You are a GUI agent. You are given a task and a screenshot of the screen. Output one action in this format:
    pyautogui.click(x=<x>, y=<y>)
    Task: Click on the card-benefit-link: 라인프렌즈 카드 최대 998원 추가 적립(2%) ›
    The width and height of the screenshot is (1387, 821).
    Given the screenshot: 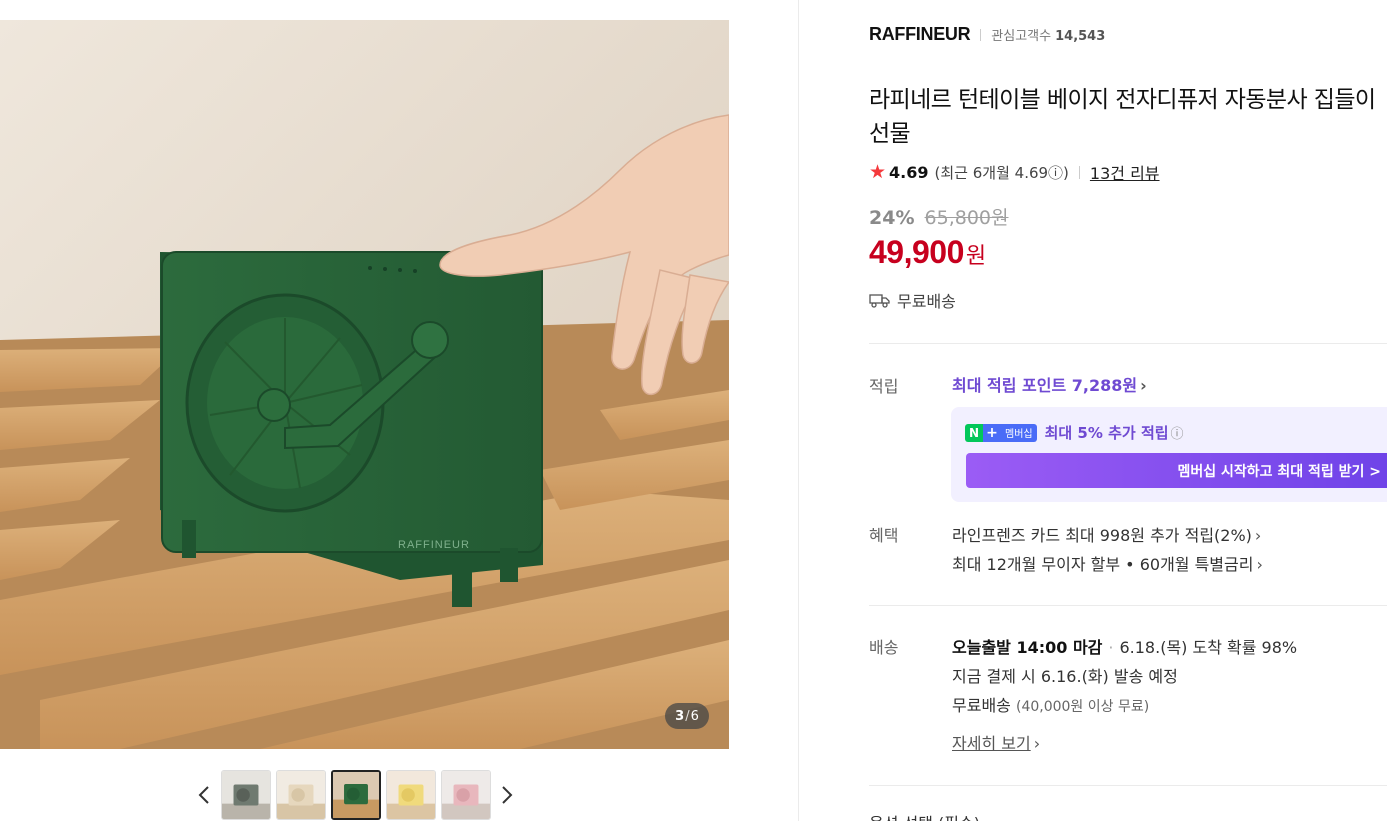 What is the action you would take?
    pyautogui.click(x=1106, y=534)
    